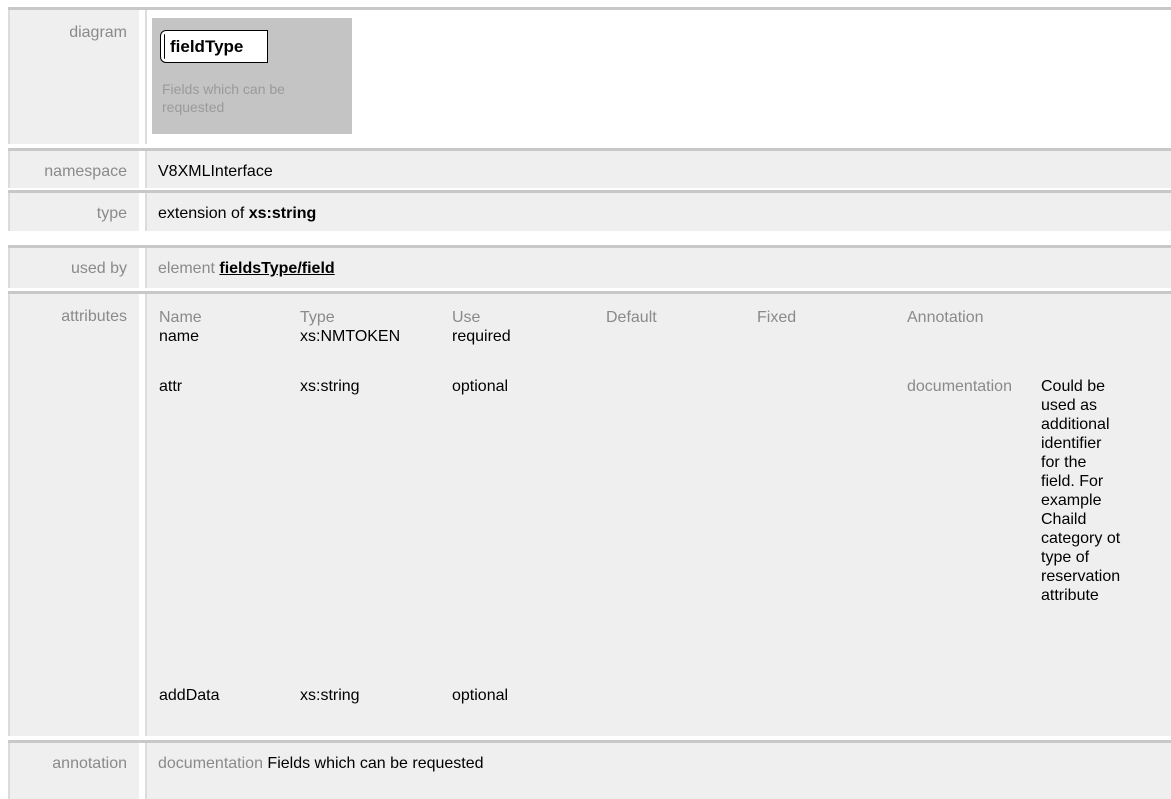 Image resolution: width=1171 pixels, height=799 pixels. I want to click on attr-type: xs:NMTOKEN, so click(350, 336).